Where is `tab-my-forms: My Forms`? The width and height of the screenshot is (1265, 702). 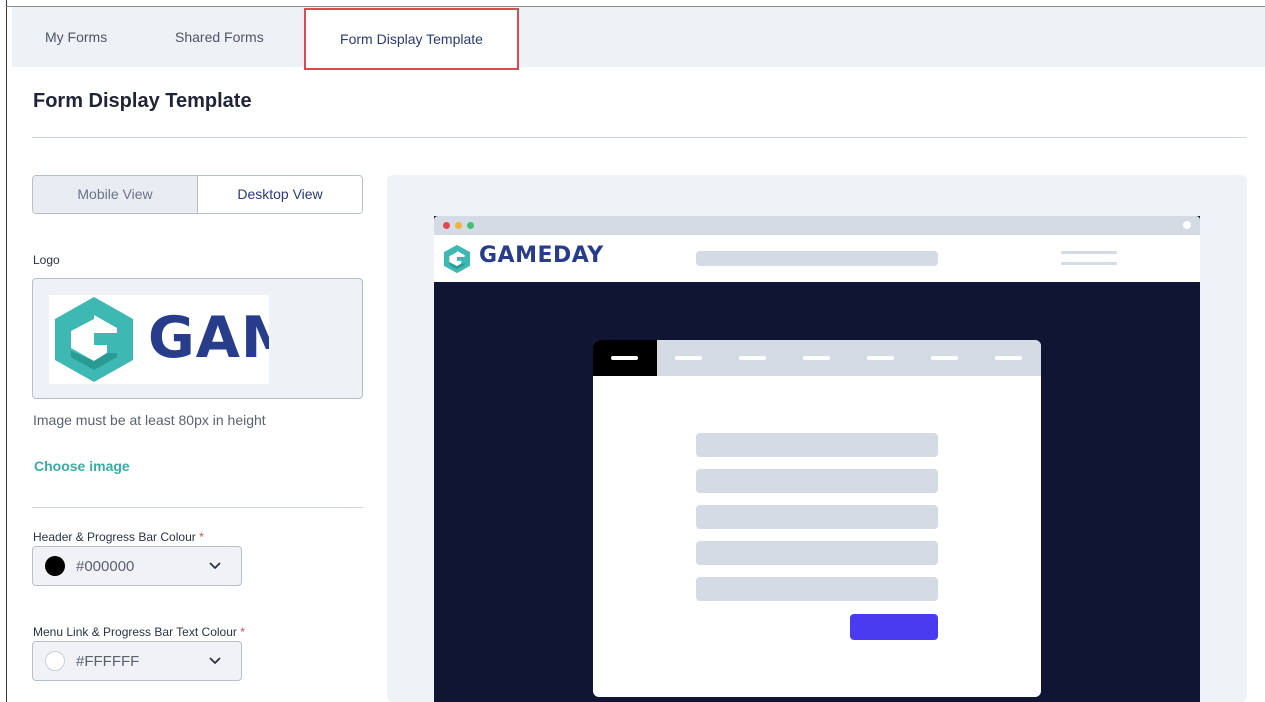
tab-my-forms: My Forms is located at coordinates (76, 37).